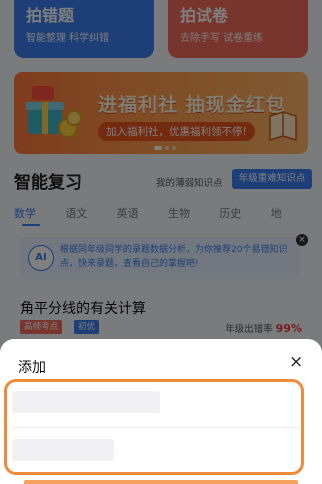 The height and width of the screenshot is (484, 322). Describe the element at coordinates (32, 368) in the screenshot. I see `sheet-title: 添加` at that location.